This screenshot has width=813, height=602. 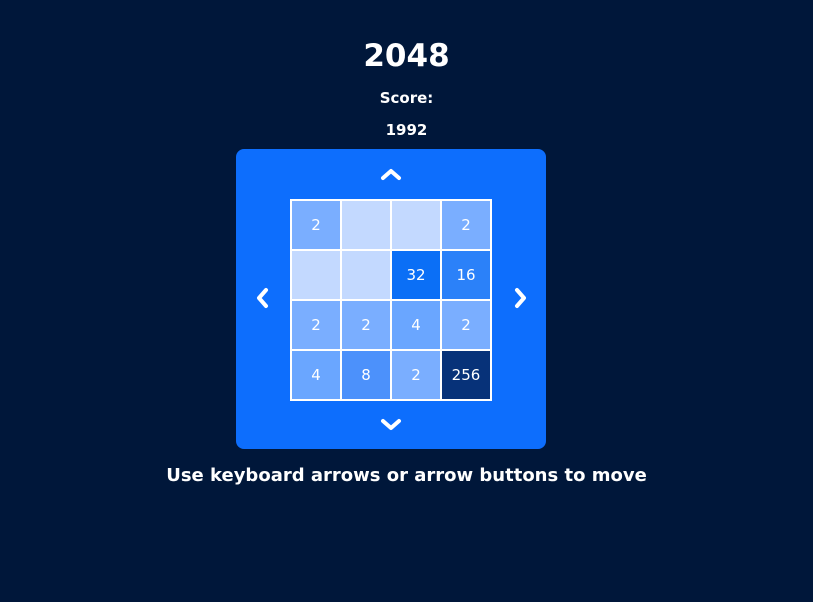 I want to click on tile-r2-c3: 2, so click(x=466, y=325).